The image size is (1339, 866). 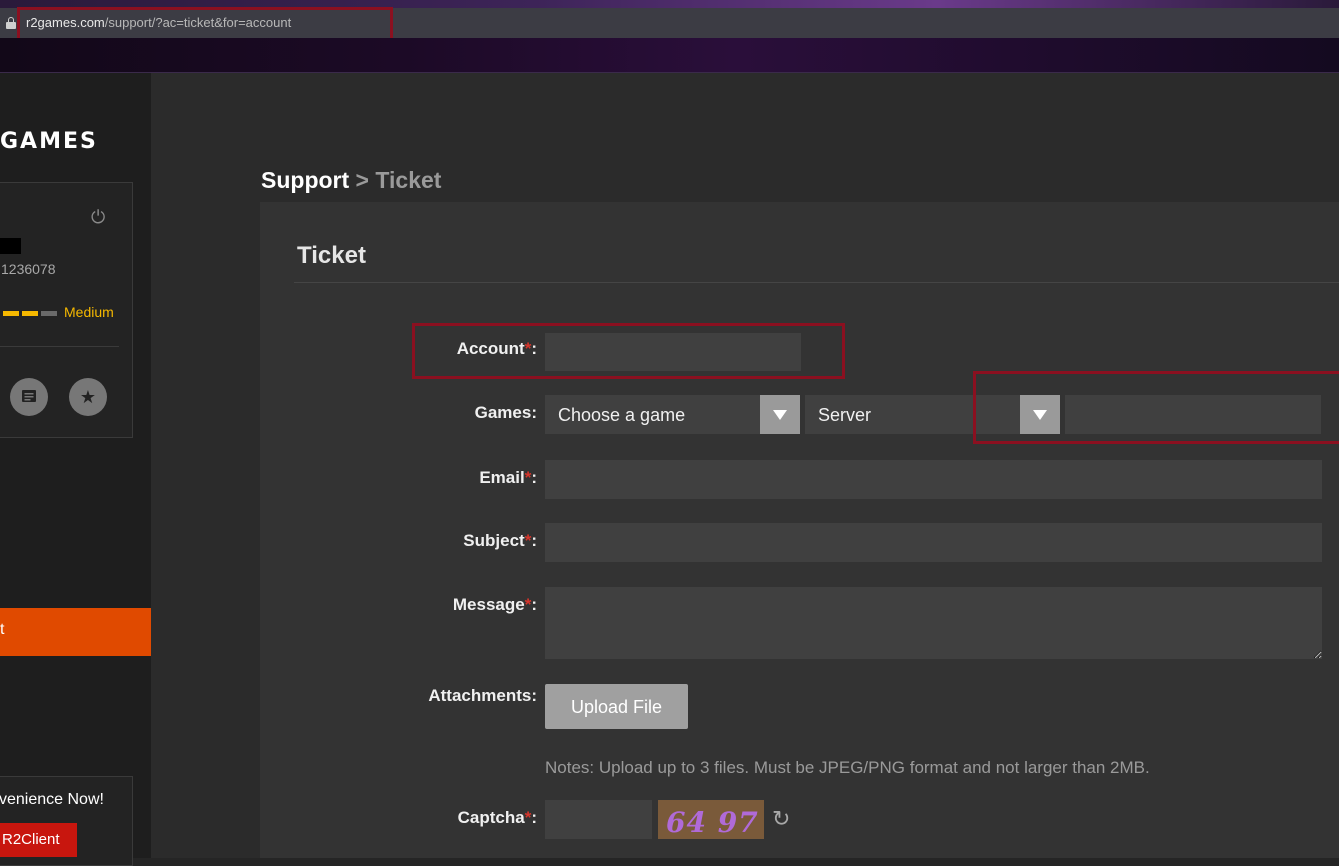 What do you see at coordinates (11, 23) in the screenshot?
I see `lock-icon` at bounding box center [11, 23].